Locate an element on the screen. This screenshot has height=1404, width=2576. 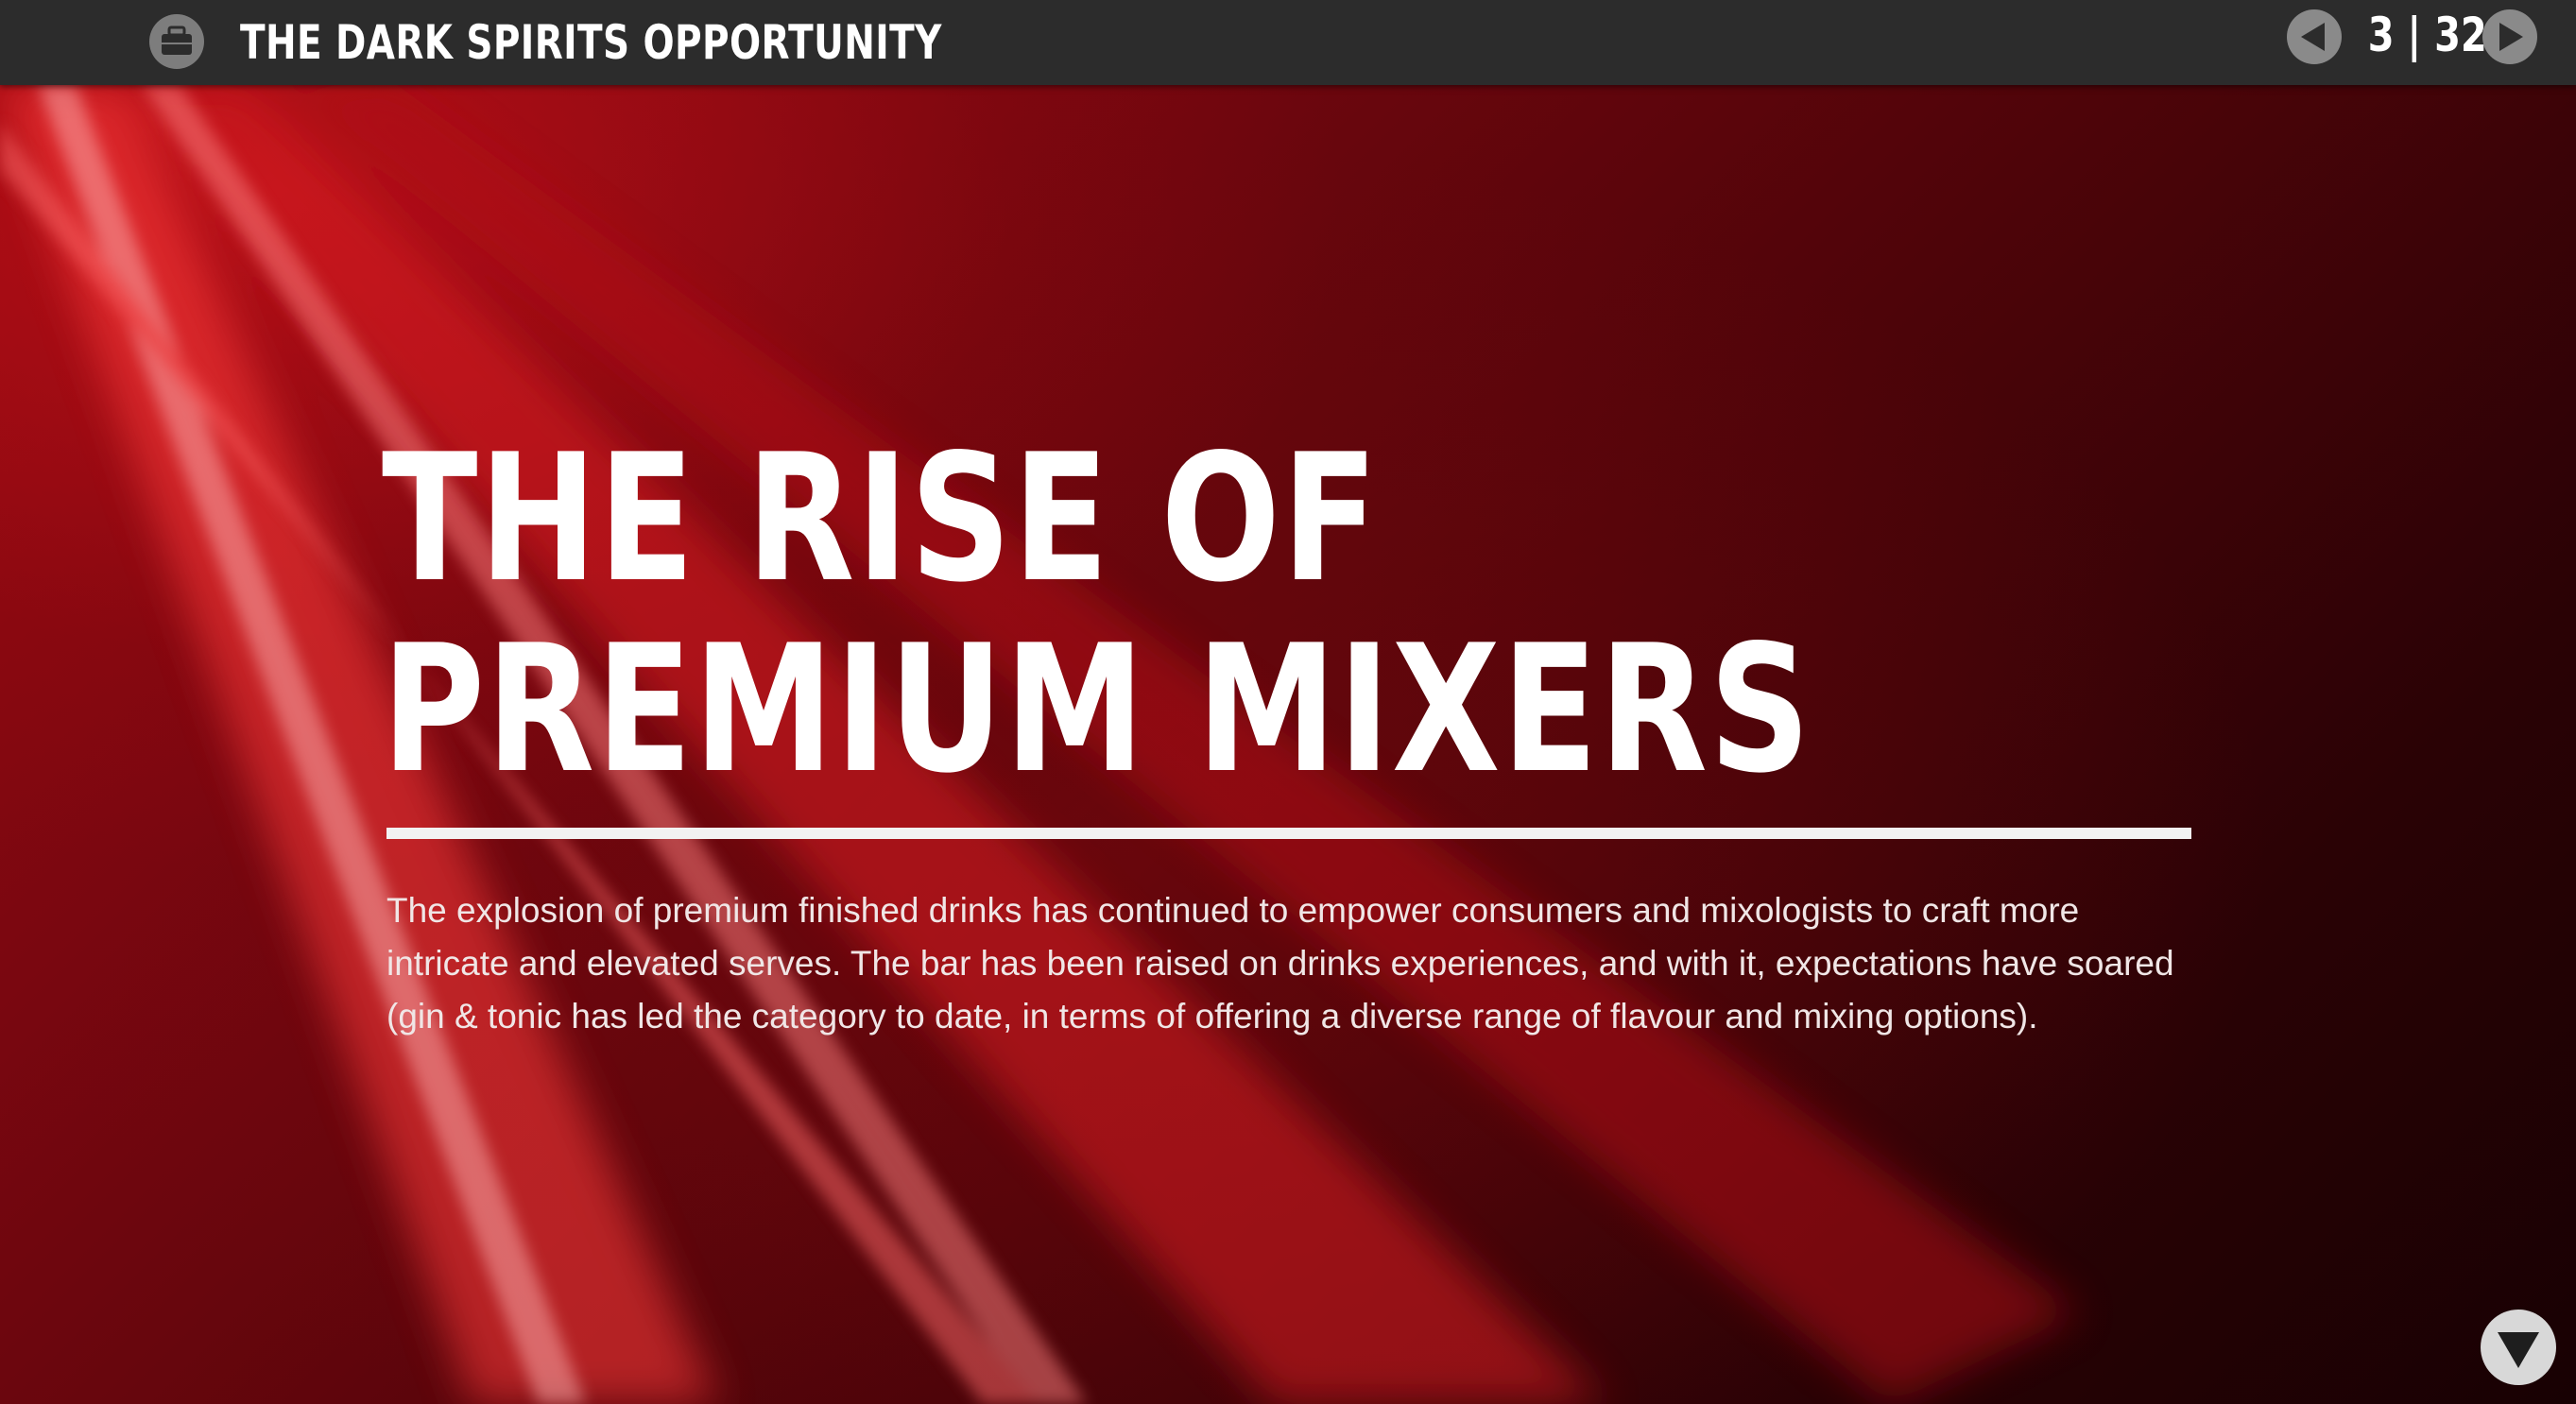
triangle-left-icon is located at coordinates (2313, 37).